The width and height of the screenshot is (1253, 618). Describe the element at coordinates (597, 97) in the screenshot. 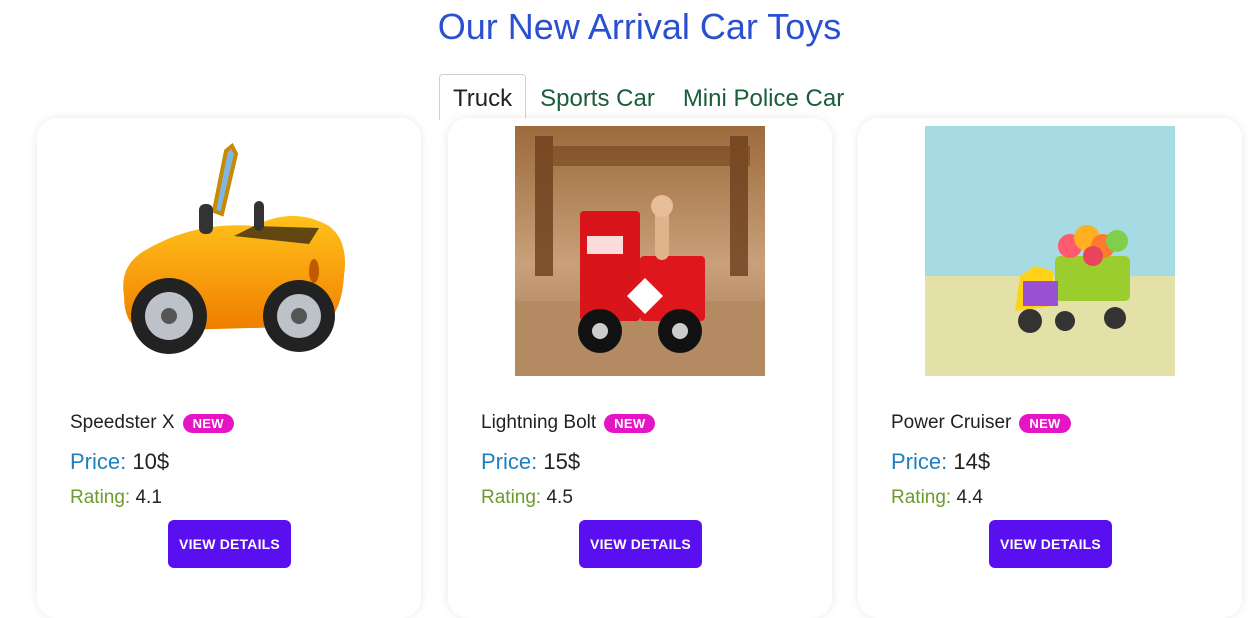

I see `tab-sports-car: Sports Car` at that location.